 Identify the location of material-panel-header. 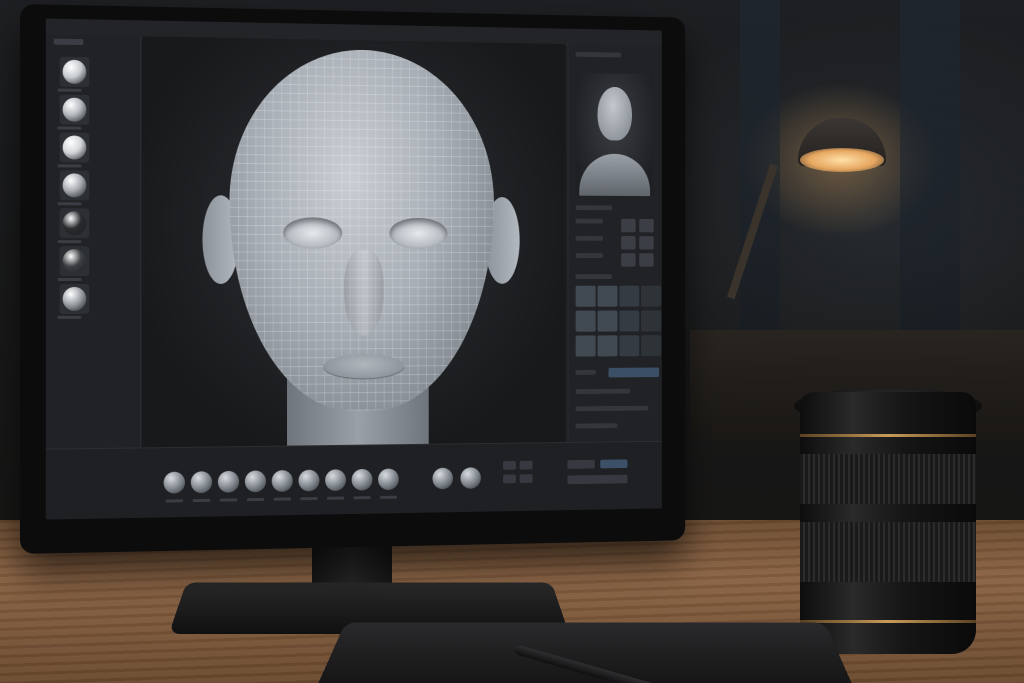
(69, 42).